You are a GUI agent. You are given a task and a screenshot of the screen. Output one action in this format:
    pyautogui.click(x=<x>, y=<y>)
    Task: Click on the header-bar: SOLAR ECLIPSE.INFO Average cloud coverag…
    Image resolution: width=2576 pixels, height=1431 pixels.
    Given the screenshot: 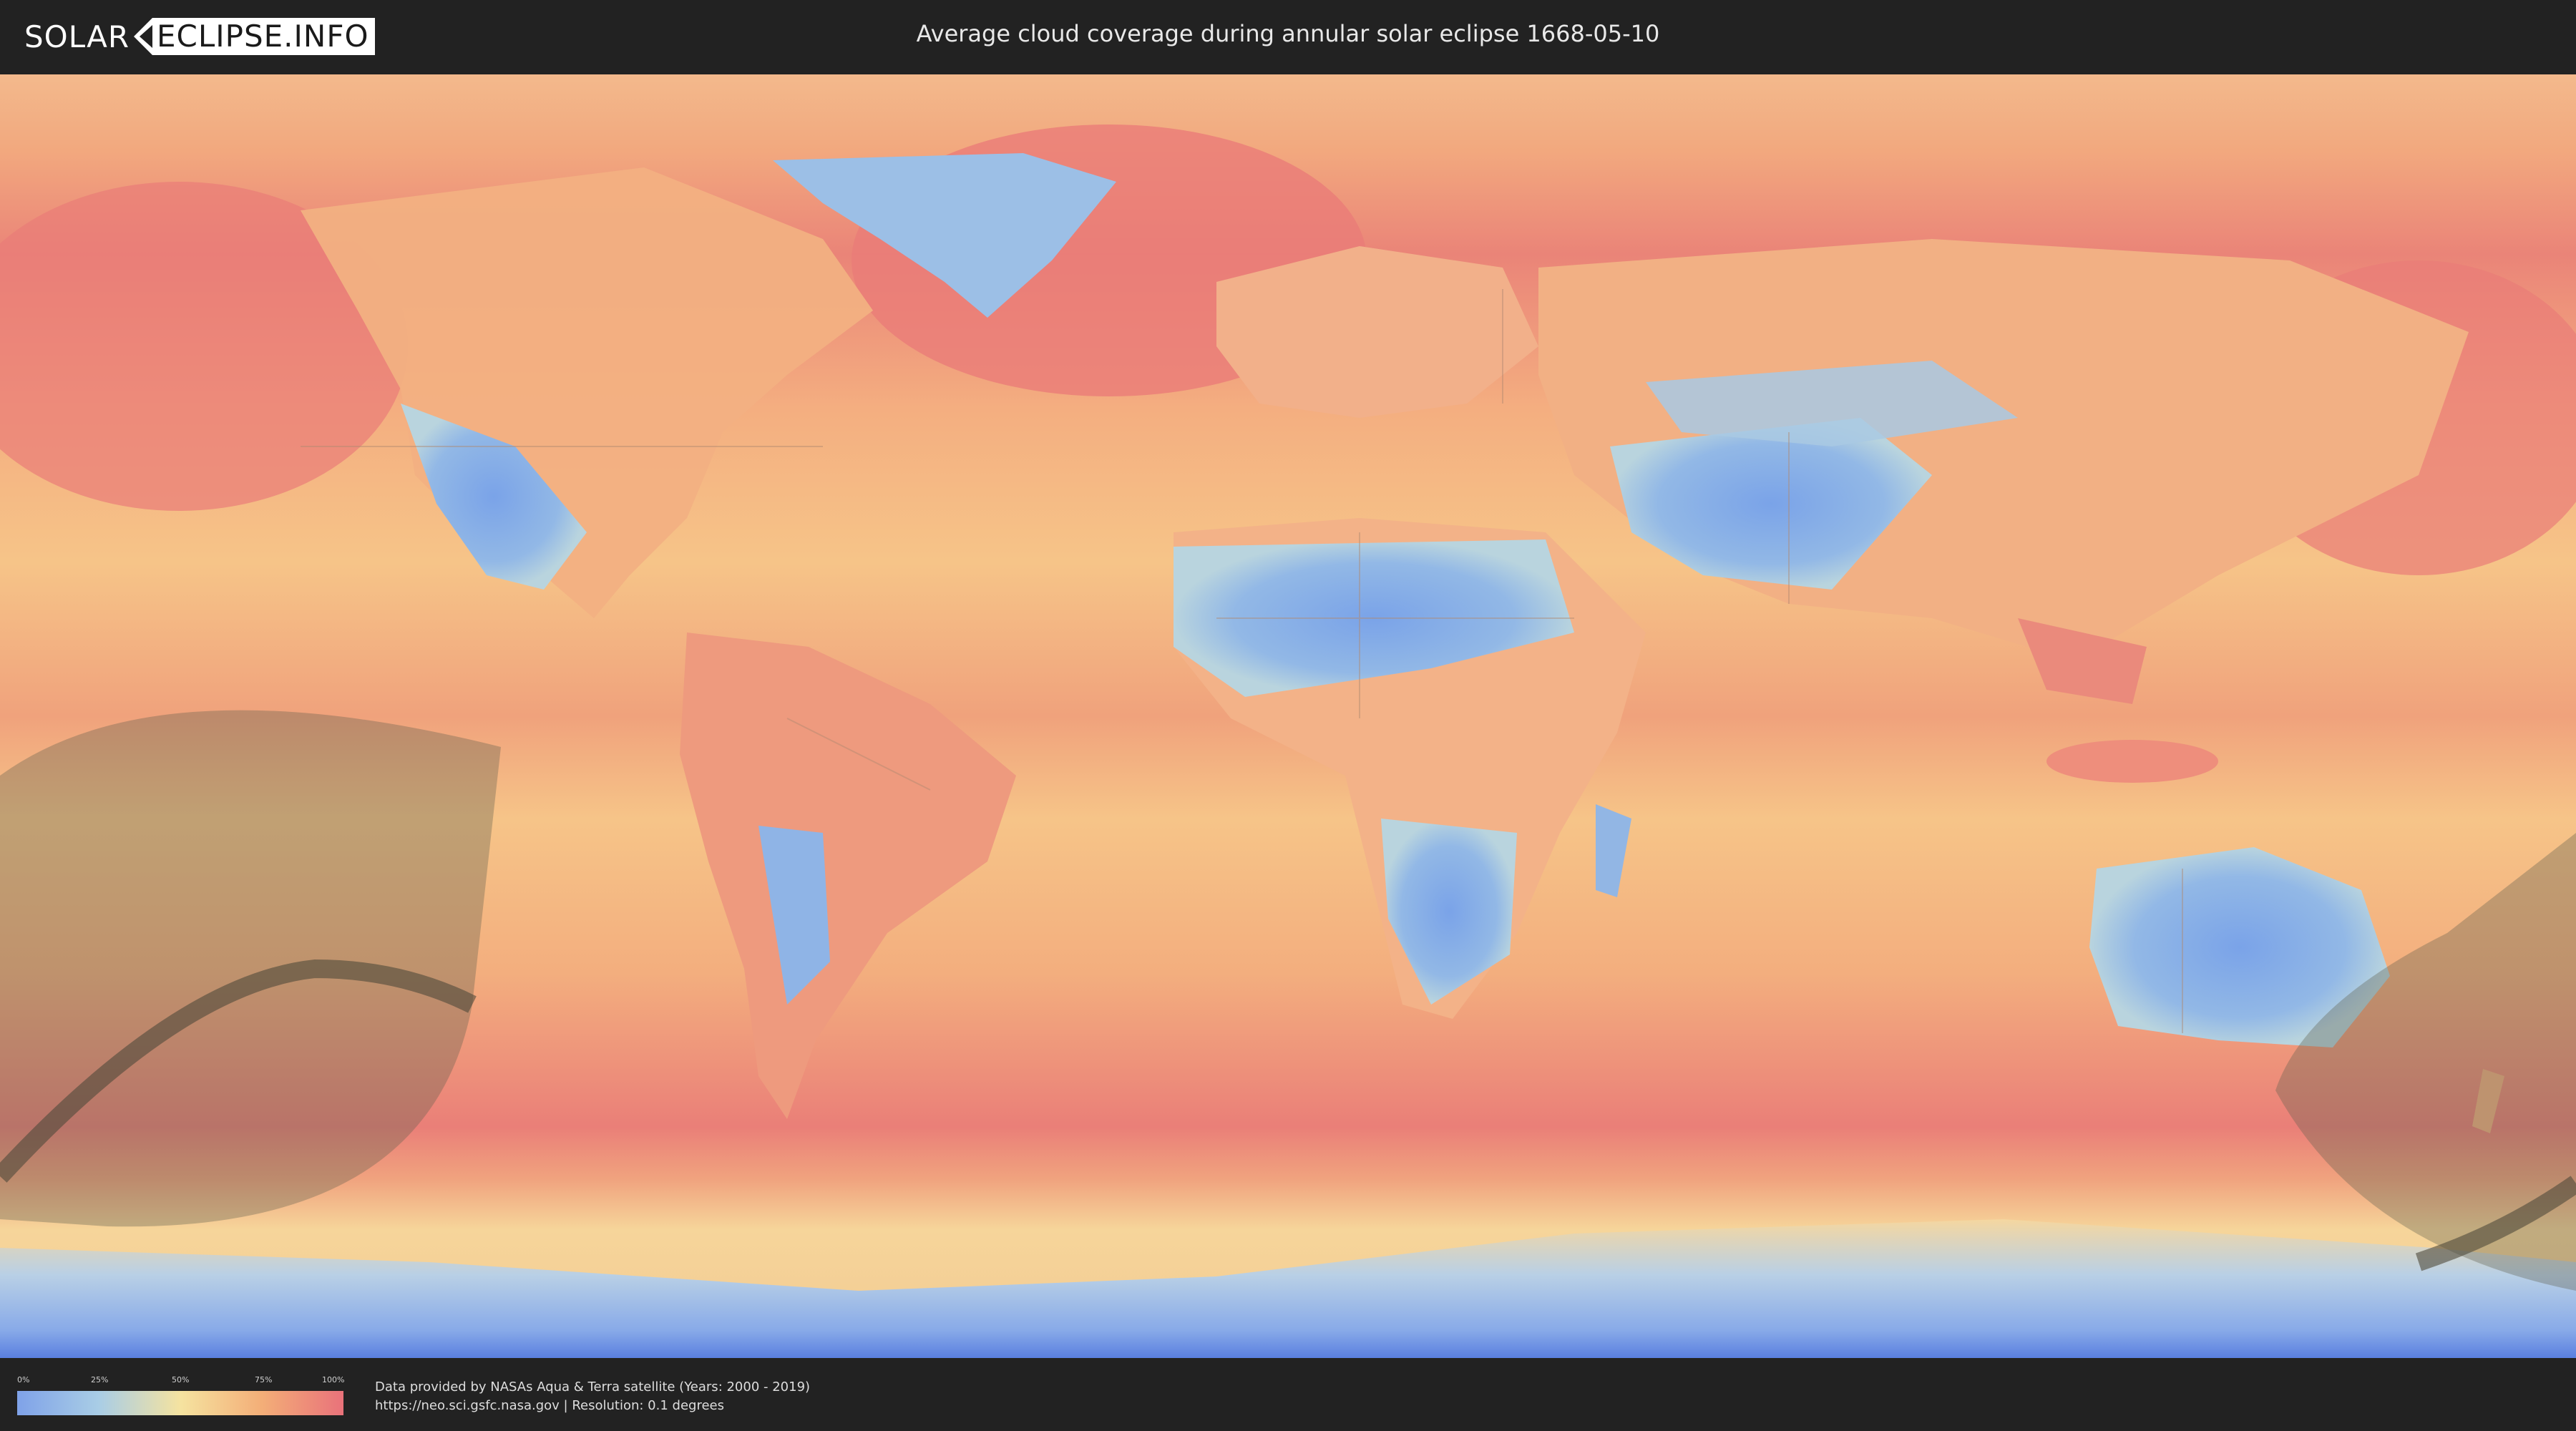 What is the action you would take?
    pyautogui.click(x=1288, y=36)
    